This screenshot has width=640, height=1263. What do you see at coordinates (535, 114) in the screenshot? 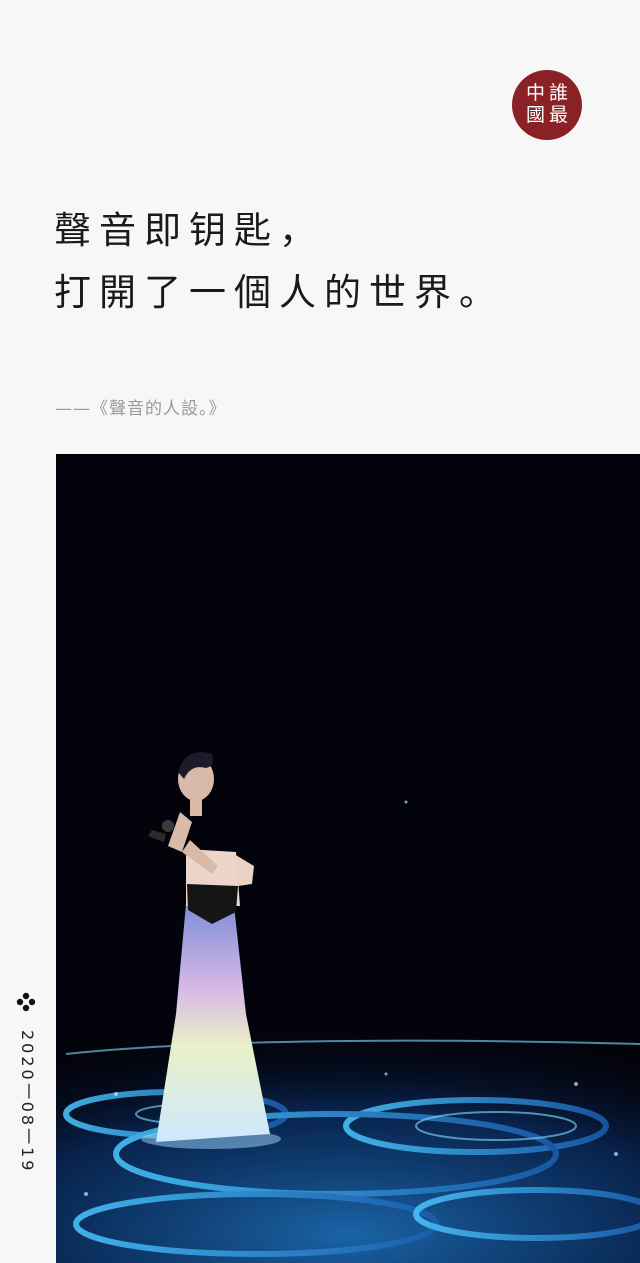
I see `logo-char: 國` at bounding box center [535, 114].